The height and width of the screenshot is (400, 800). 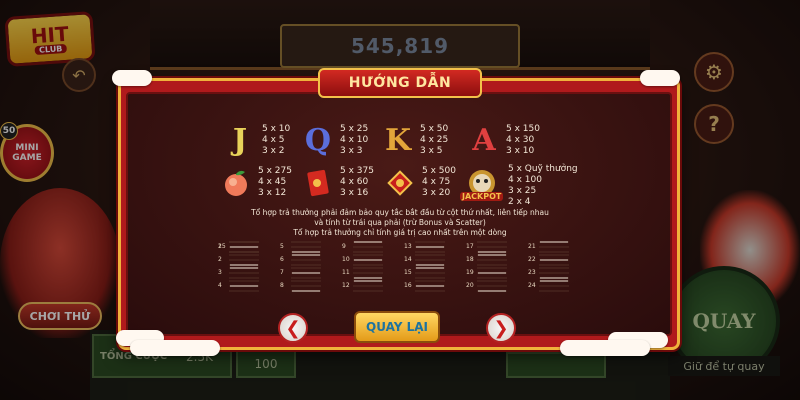 I want to click on next-page-button: ❯, so click(x=501, y=328).